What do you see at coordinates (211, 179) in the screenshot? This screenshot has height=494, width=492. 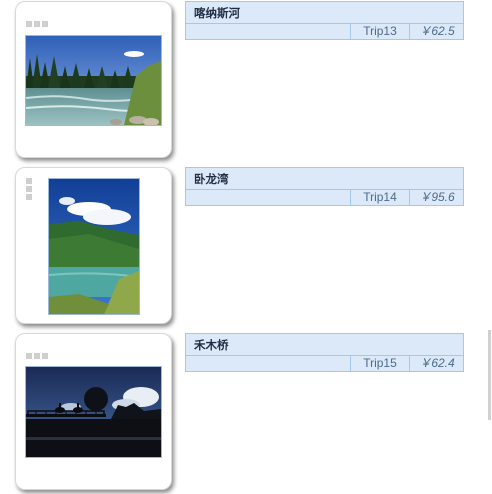 I see `item-title: 卧龙湾` at bounding box center [211, 179].